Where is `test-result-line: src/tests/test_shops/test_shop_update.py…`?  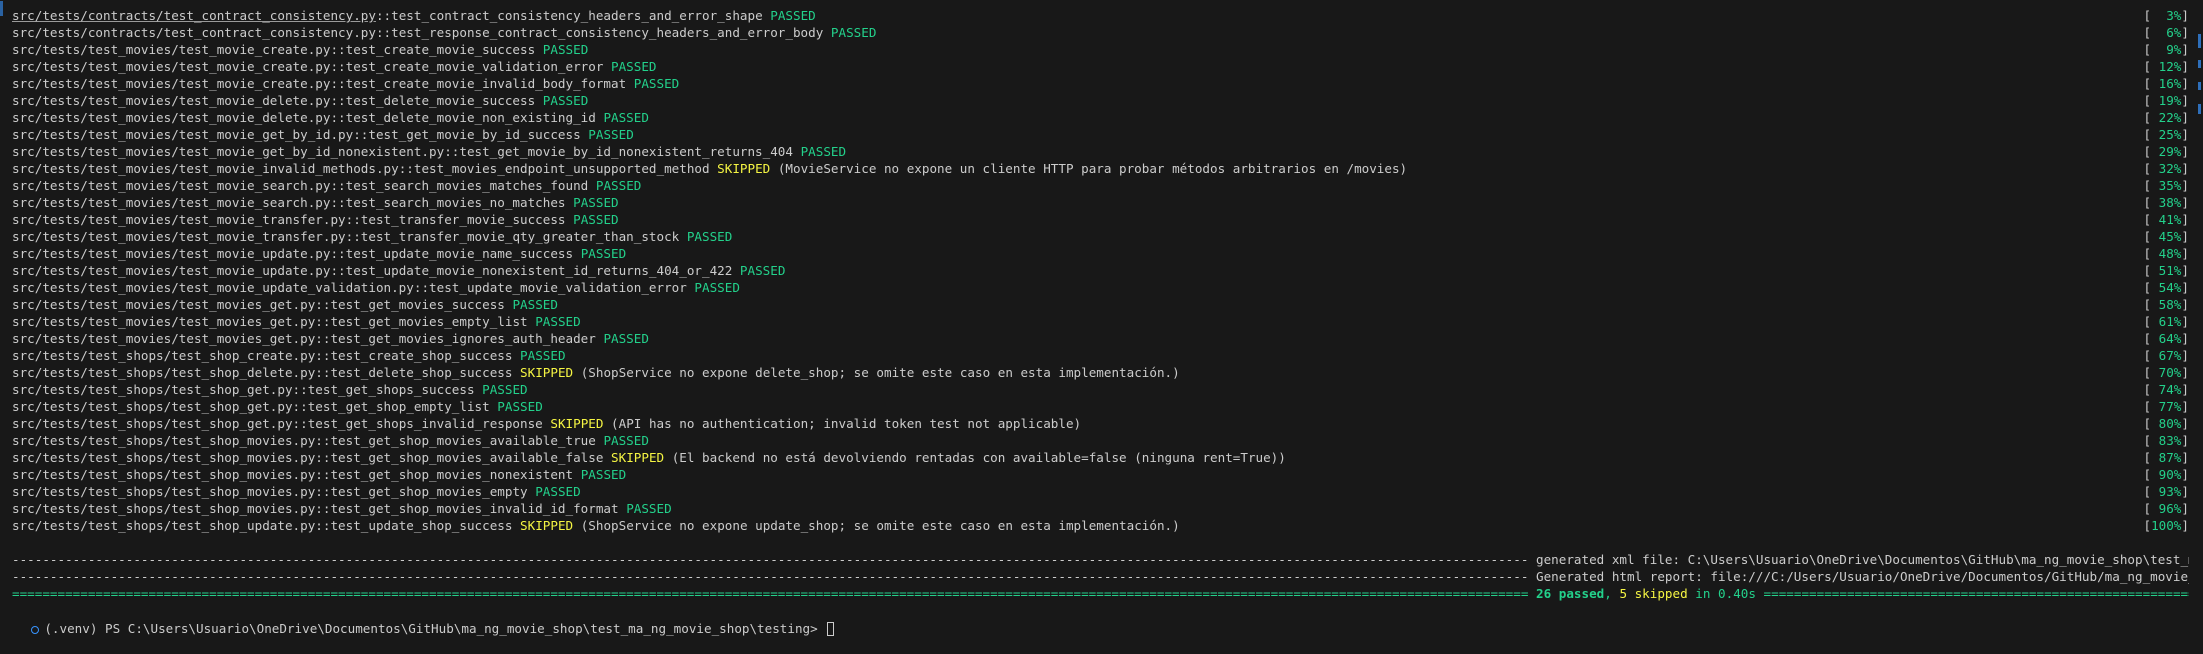
test-result-line: src/tests/test_shops/test_shop_update.py… is located at coordinates (1100, 525).